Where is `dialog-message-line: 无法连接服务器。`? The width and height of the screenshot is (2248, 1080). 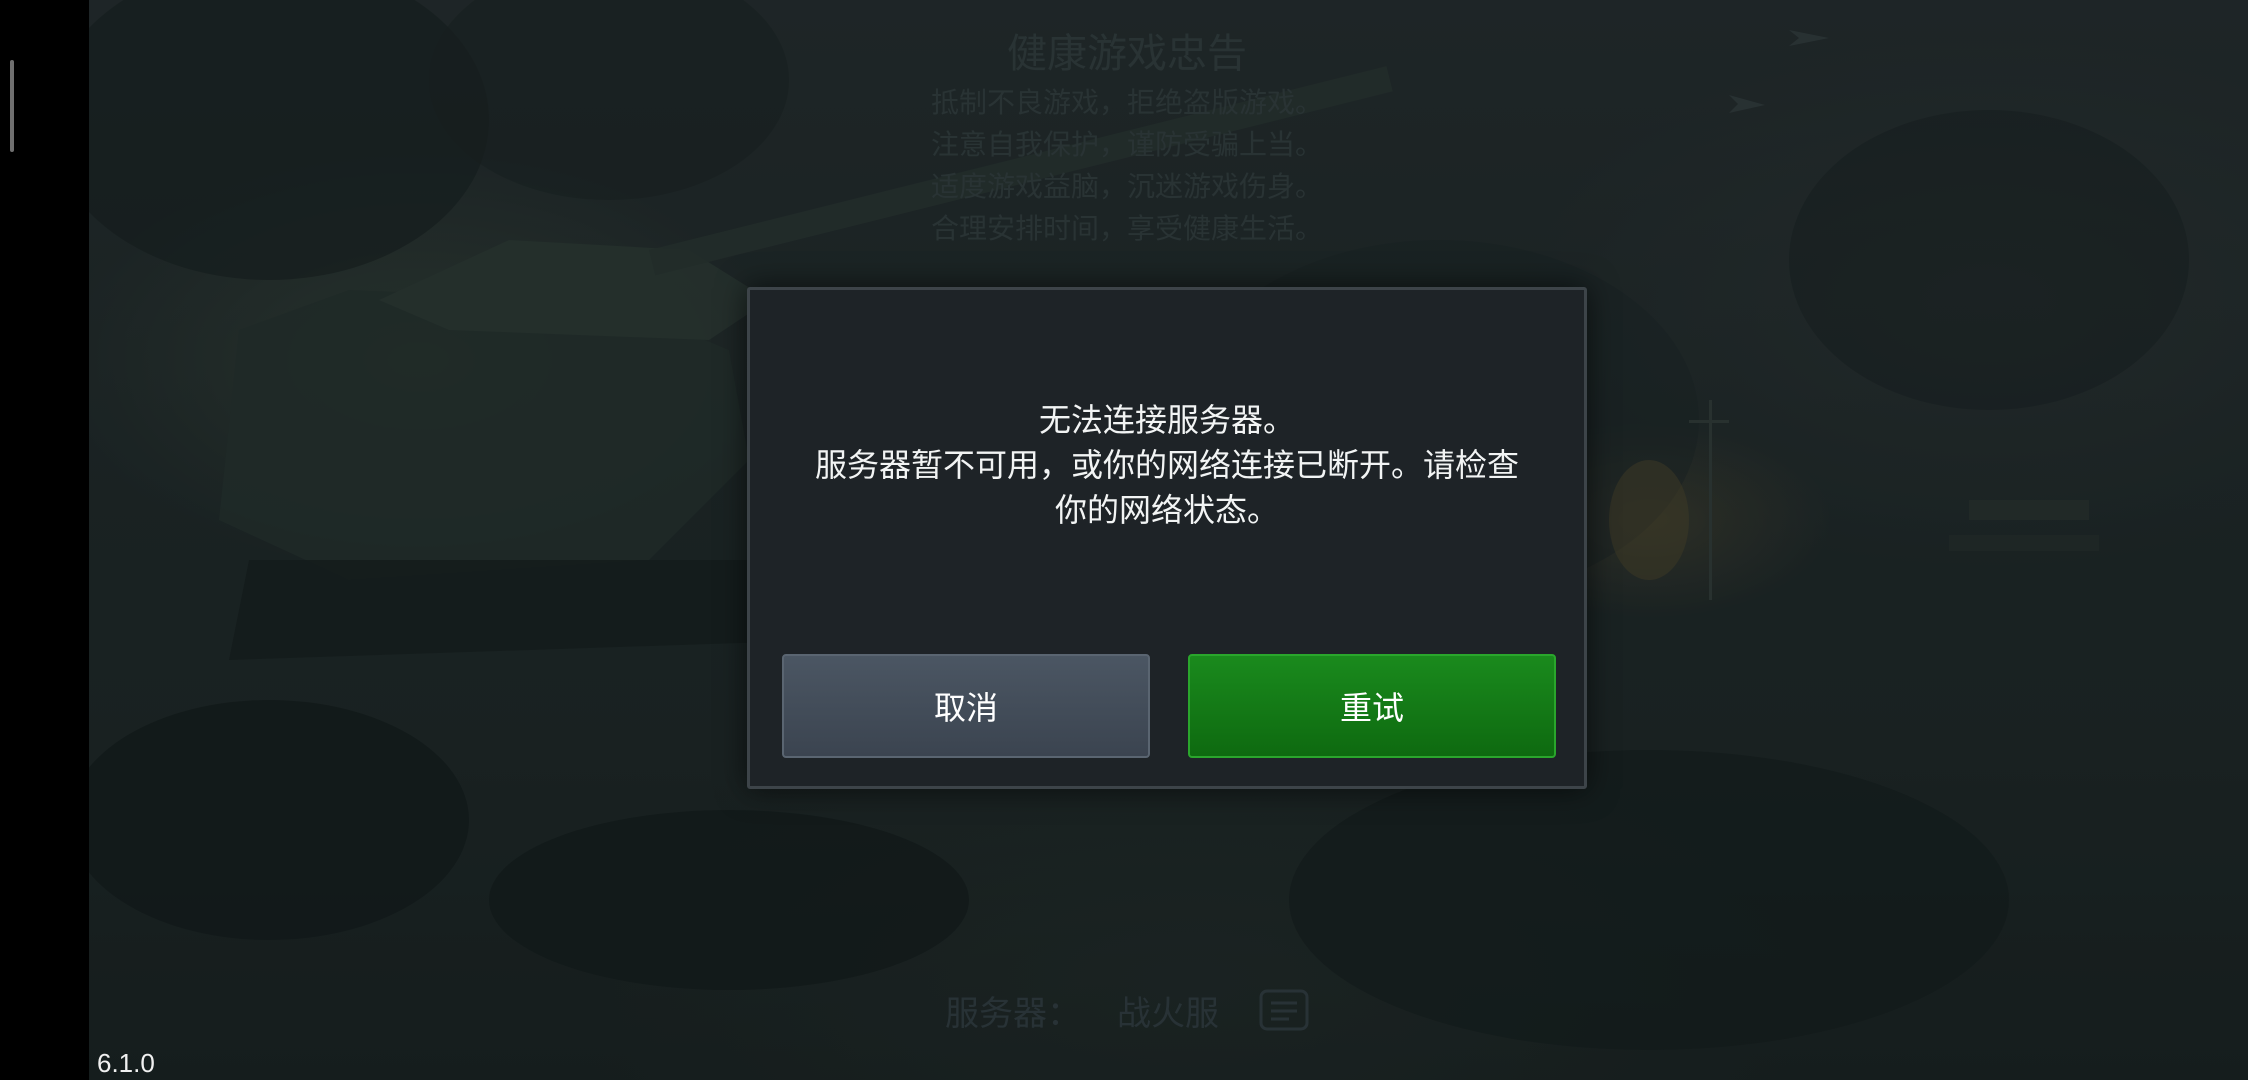 dialog-message-line: 无法连接服务器。 is located at coordinates (1166, 420).